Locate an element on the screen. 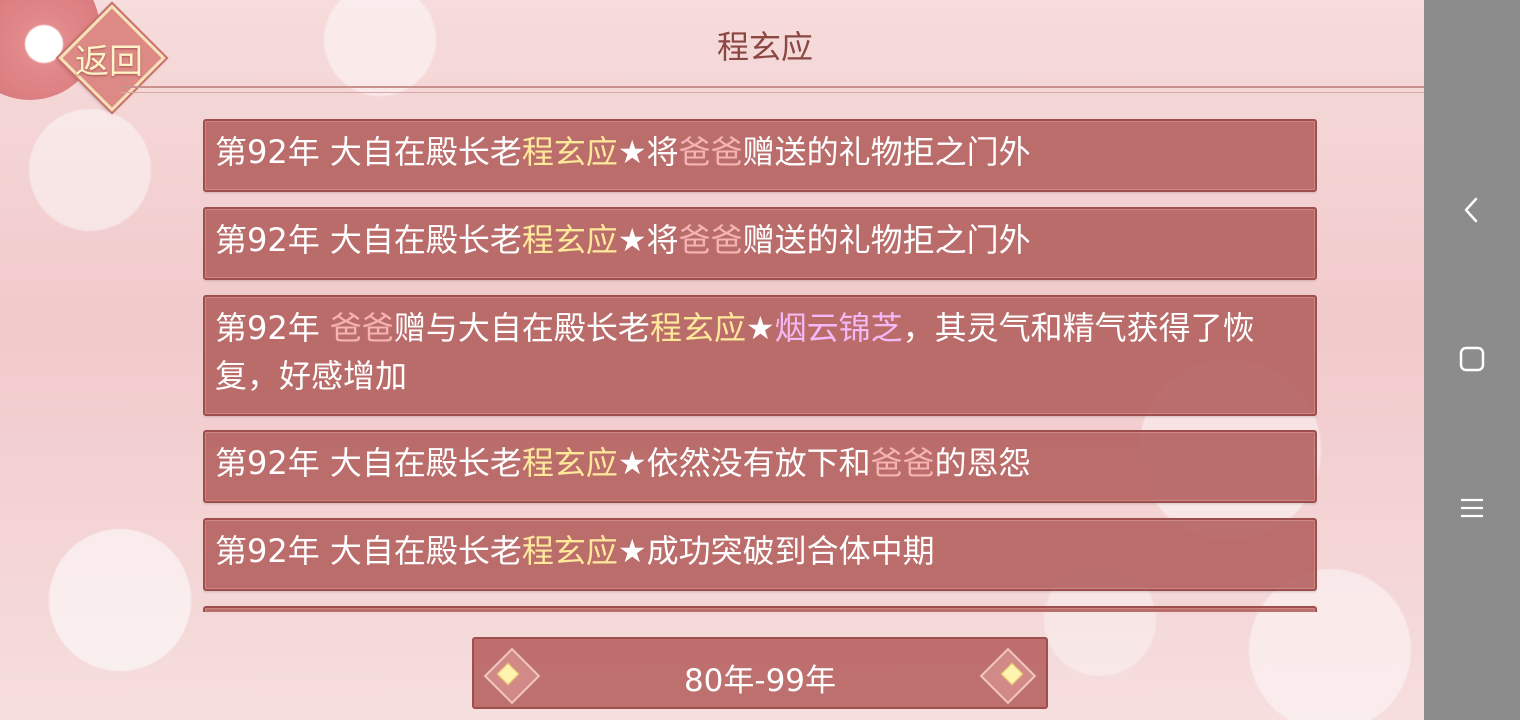 Image resolution: width=1520 pixels, height=720 pixels. system-menu-button is located at coordinates (1472, 508).